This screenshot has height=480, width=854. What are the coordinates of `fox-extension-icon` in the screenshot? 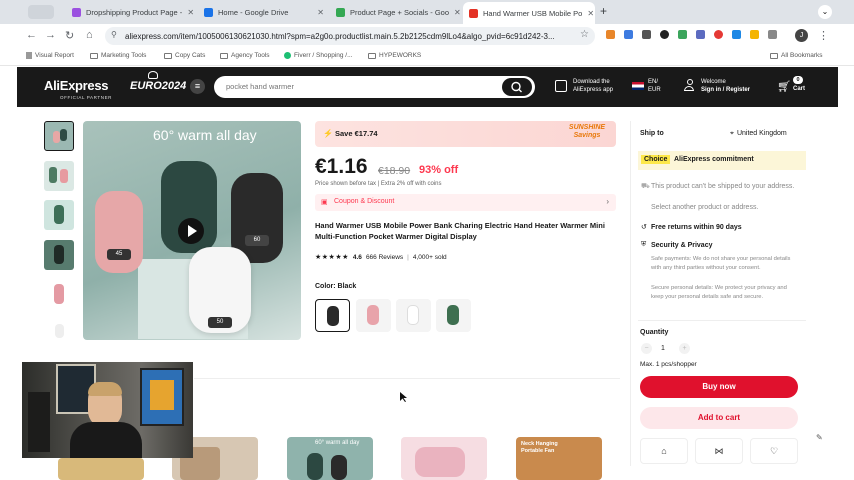 It's located at (610, 34).